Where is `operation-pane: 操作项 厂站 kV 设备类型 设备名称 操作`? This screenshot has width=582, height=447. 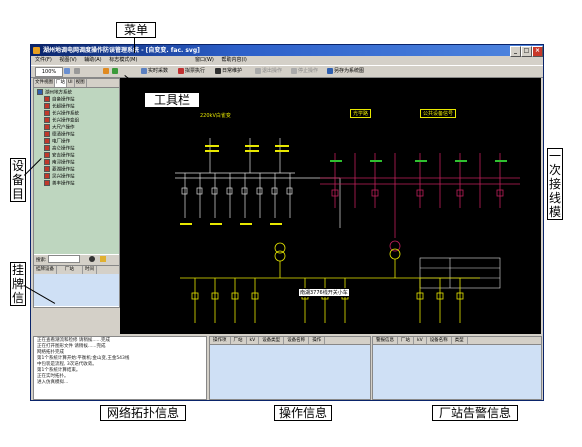
operation-pane: 操作项 厂站 kV 设备类型 设备名称 操作 is located at coordinates (290, 368).